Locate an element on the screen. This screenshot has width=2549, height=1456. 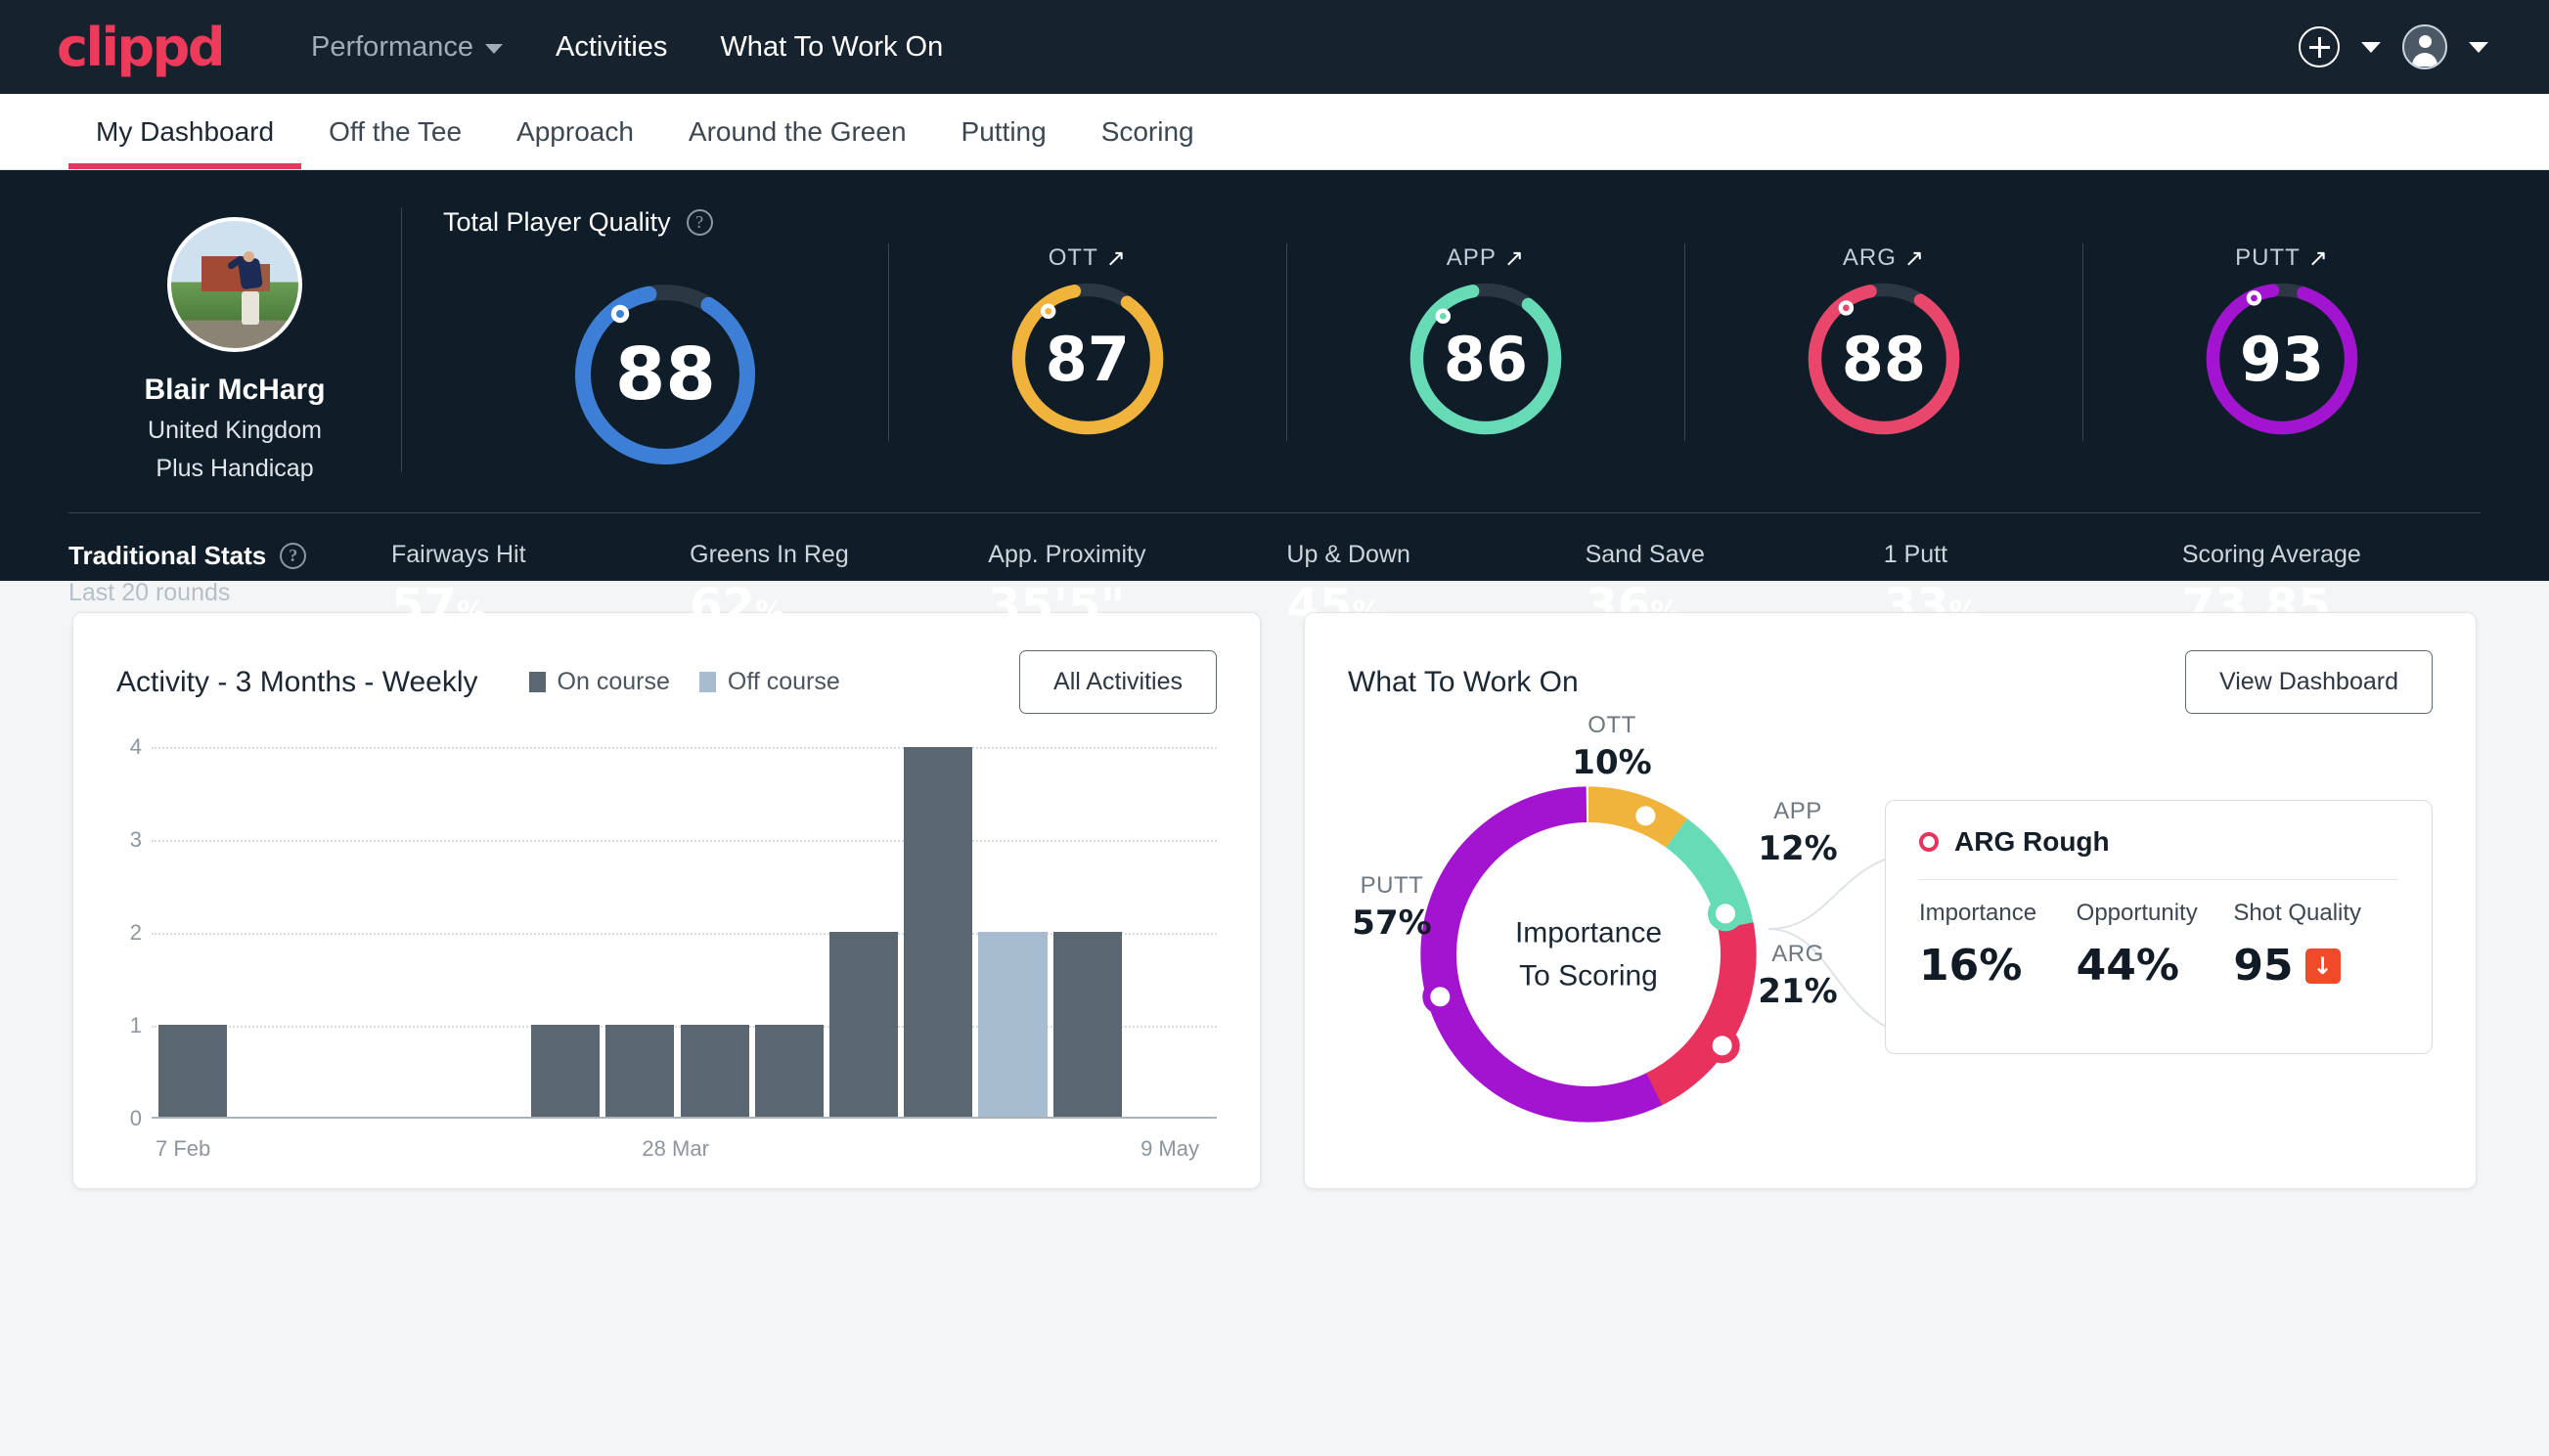
metric-importance: Importance 16% is located at coordinates (1998, 945).